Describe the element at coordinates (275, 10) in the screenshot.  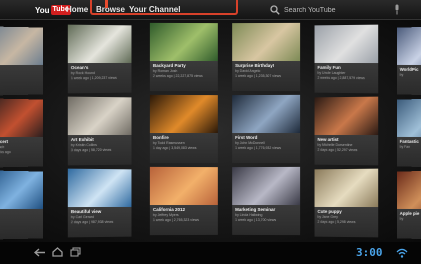
I see `search-icon` at that location.